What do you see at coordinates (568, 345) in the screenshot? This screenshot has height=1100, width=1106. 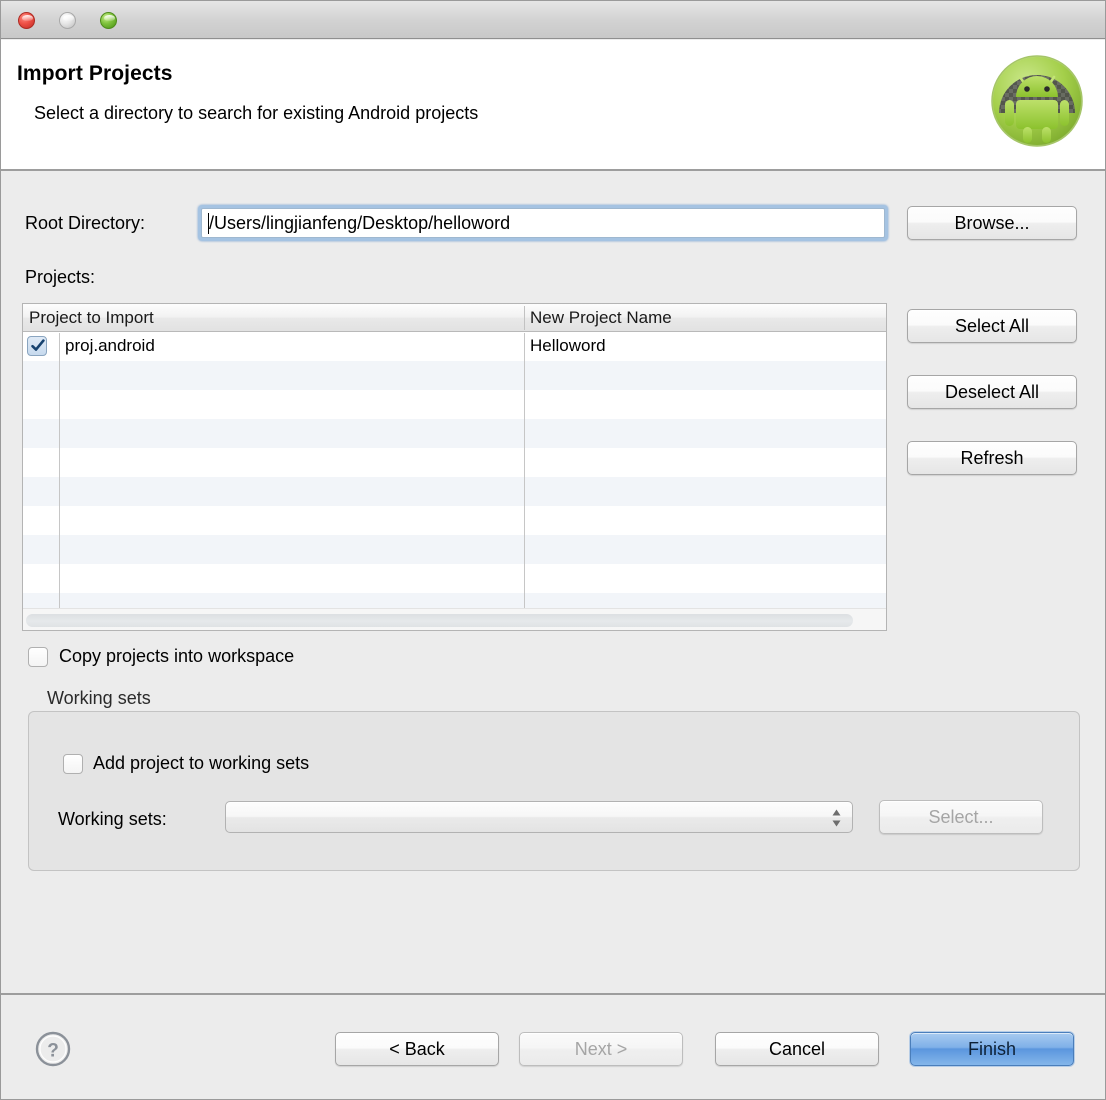 I see `cell-new-project-name: Helloword` at bounding box center [568, 345].